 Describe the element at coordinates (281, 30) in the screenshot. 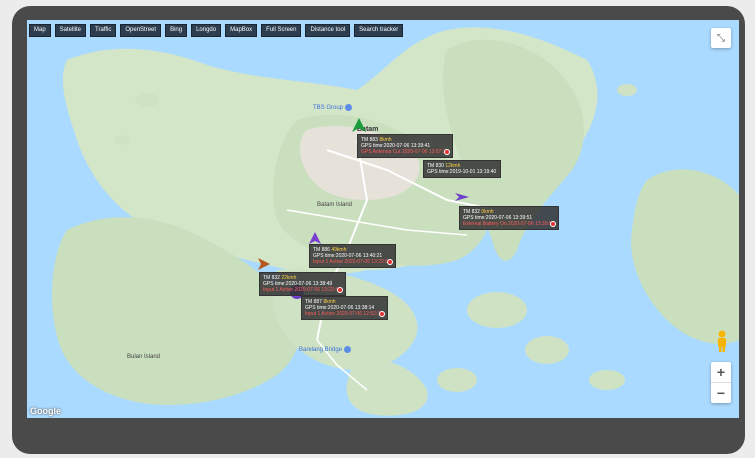

I see `full-screen-button: Full Screen` at that location.